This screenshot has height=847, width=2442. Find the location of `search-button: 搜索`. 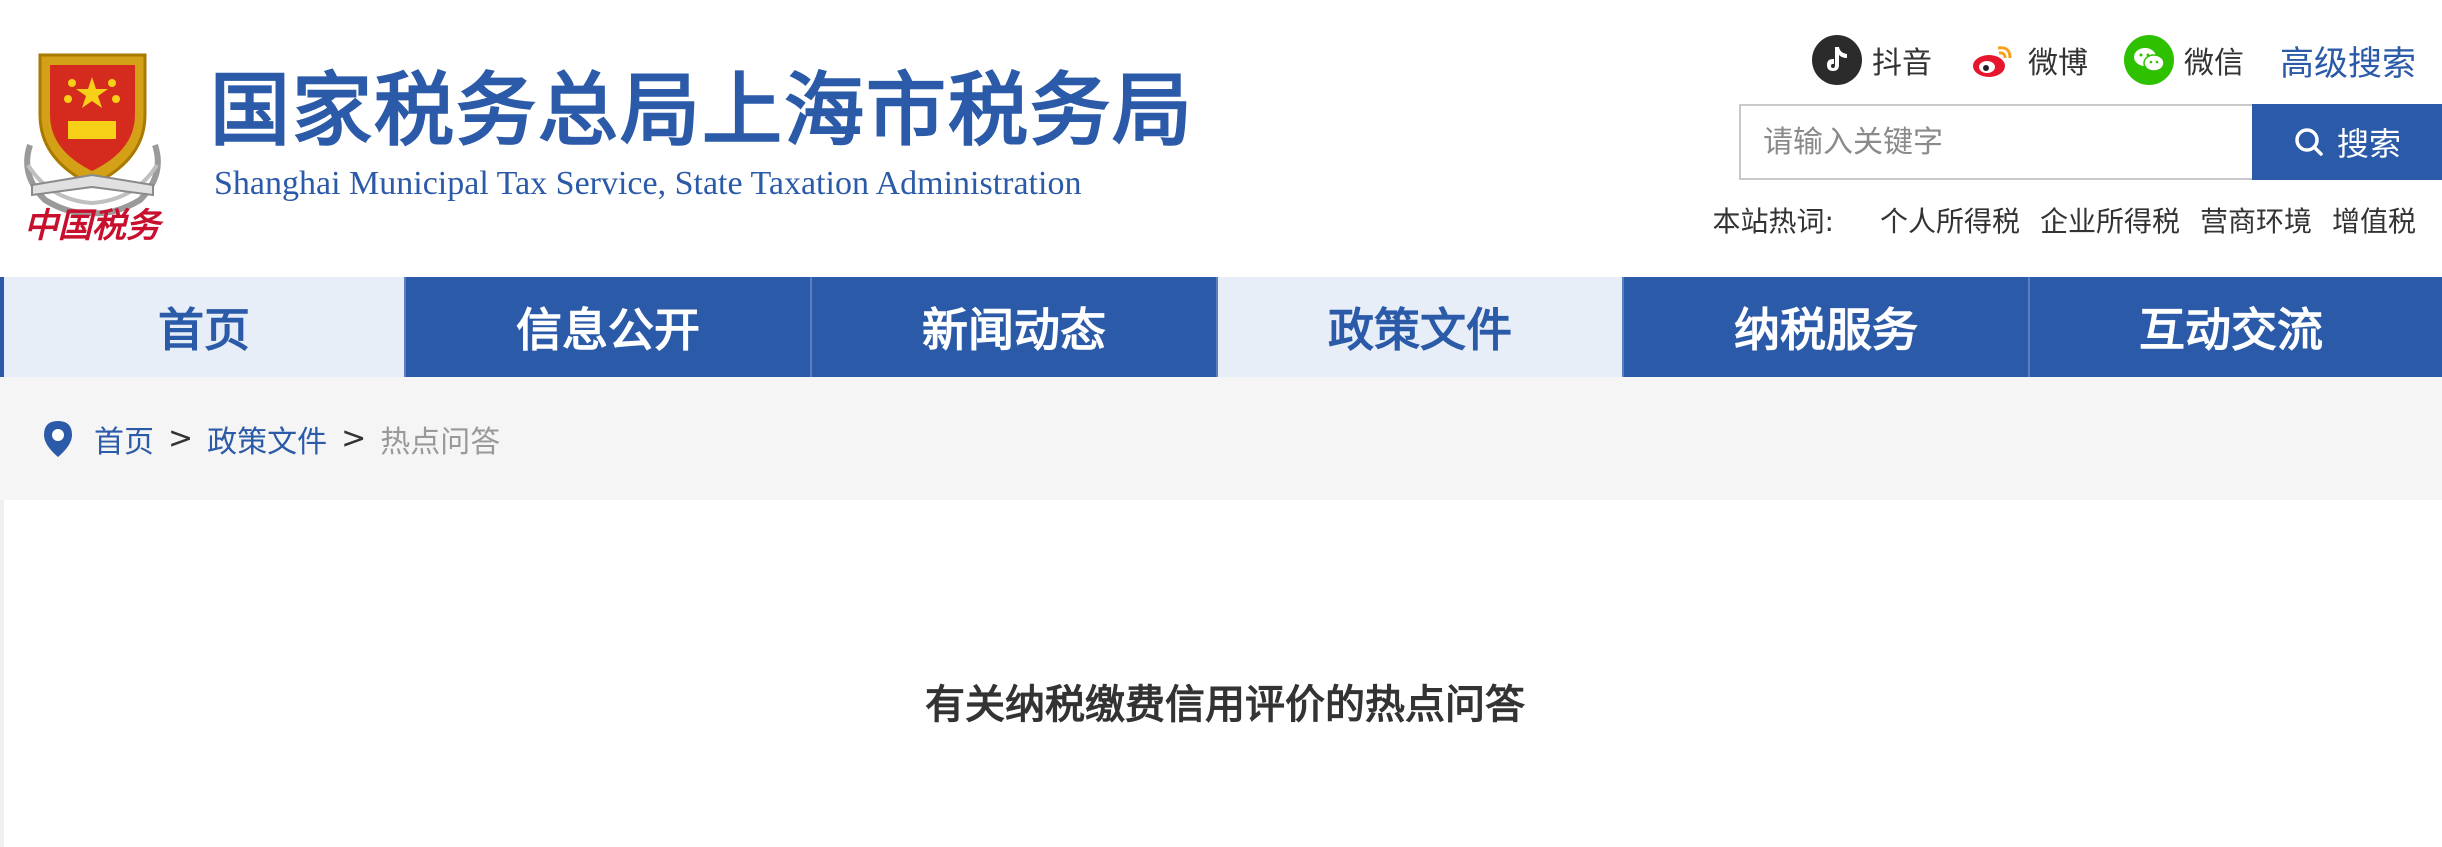

search-button: 搜索 is located at coordinates (2347, 142).